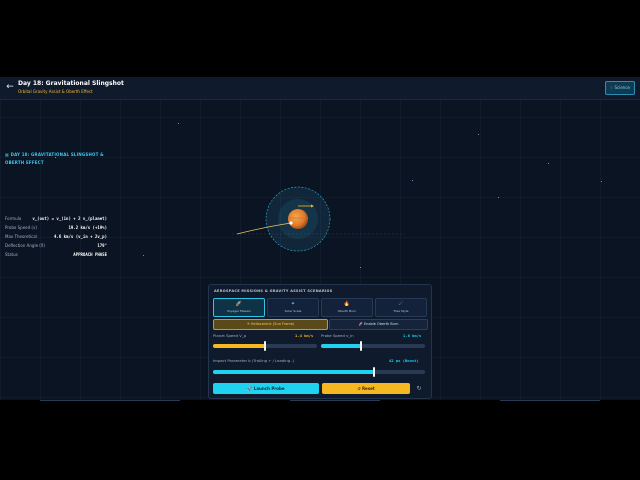 This screenshot has height=480, width=640. I want to click on comet-icon: ☄, so click(401, 304).